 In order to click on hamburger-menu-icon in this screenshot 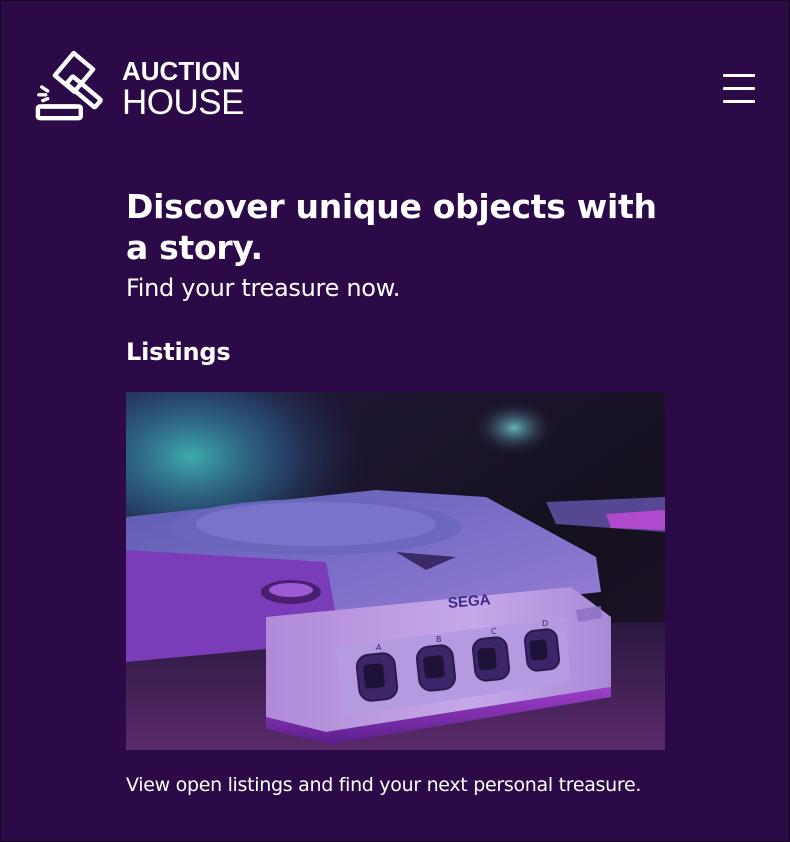, I will do `click(739, 88)`.